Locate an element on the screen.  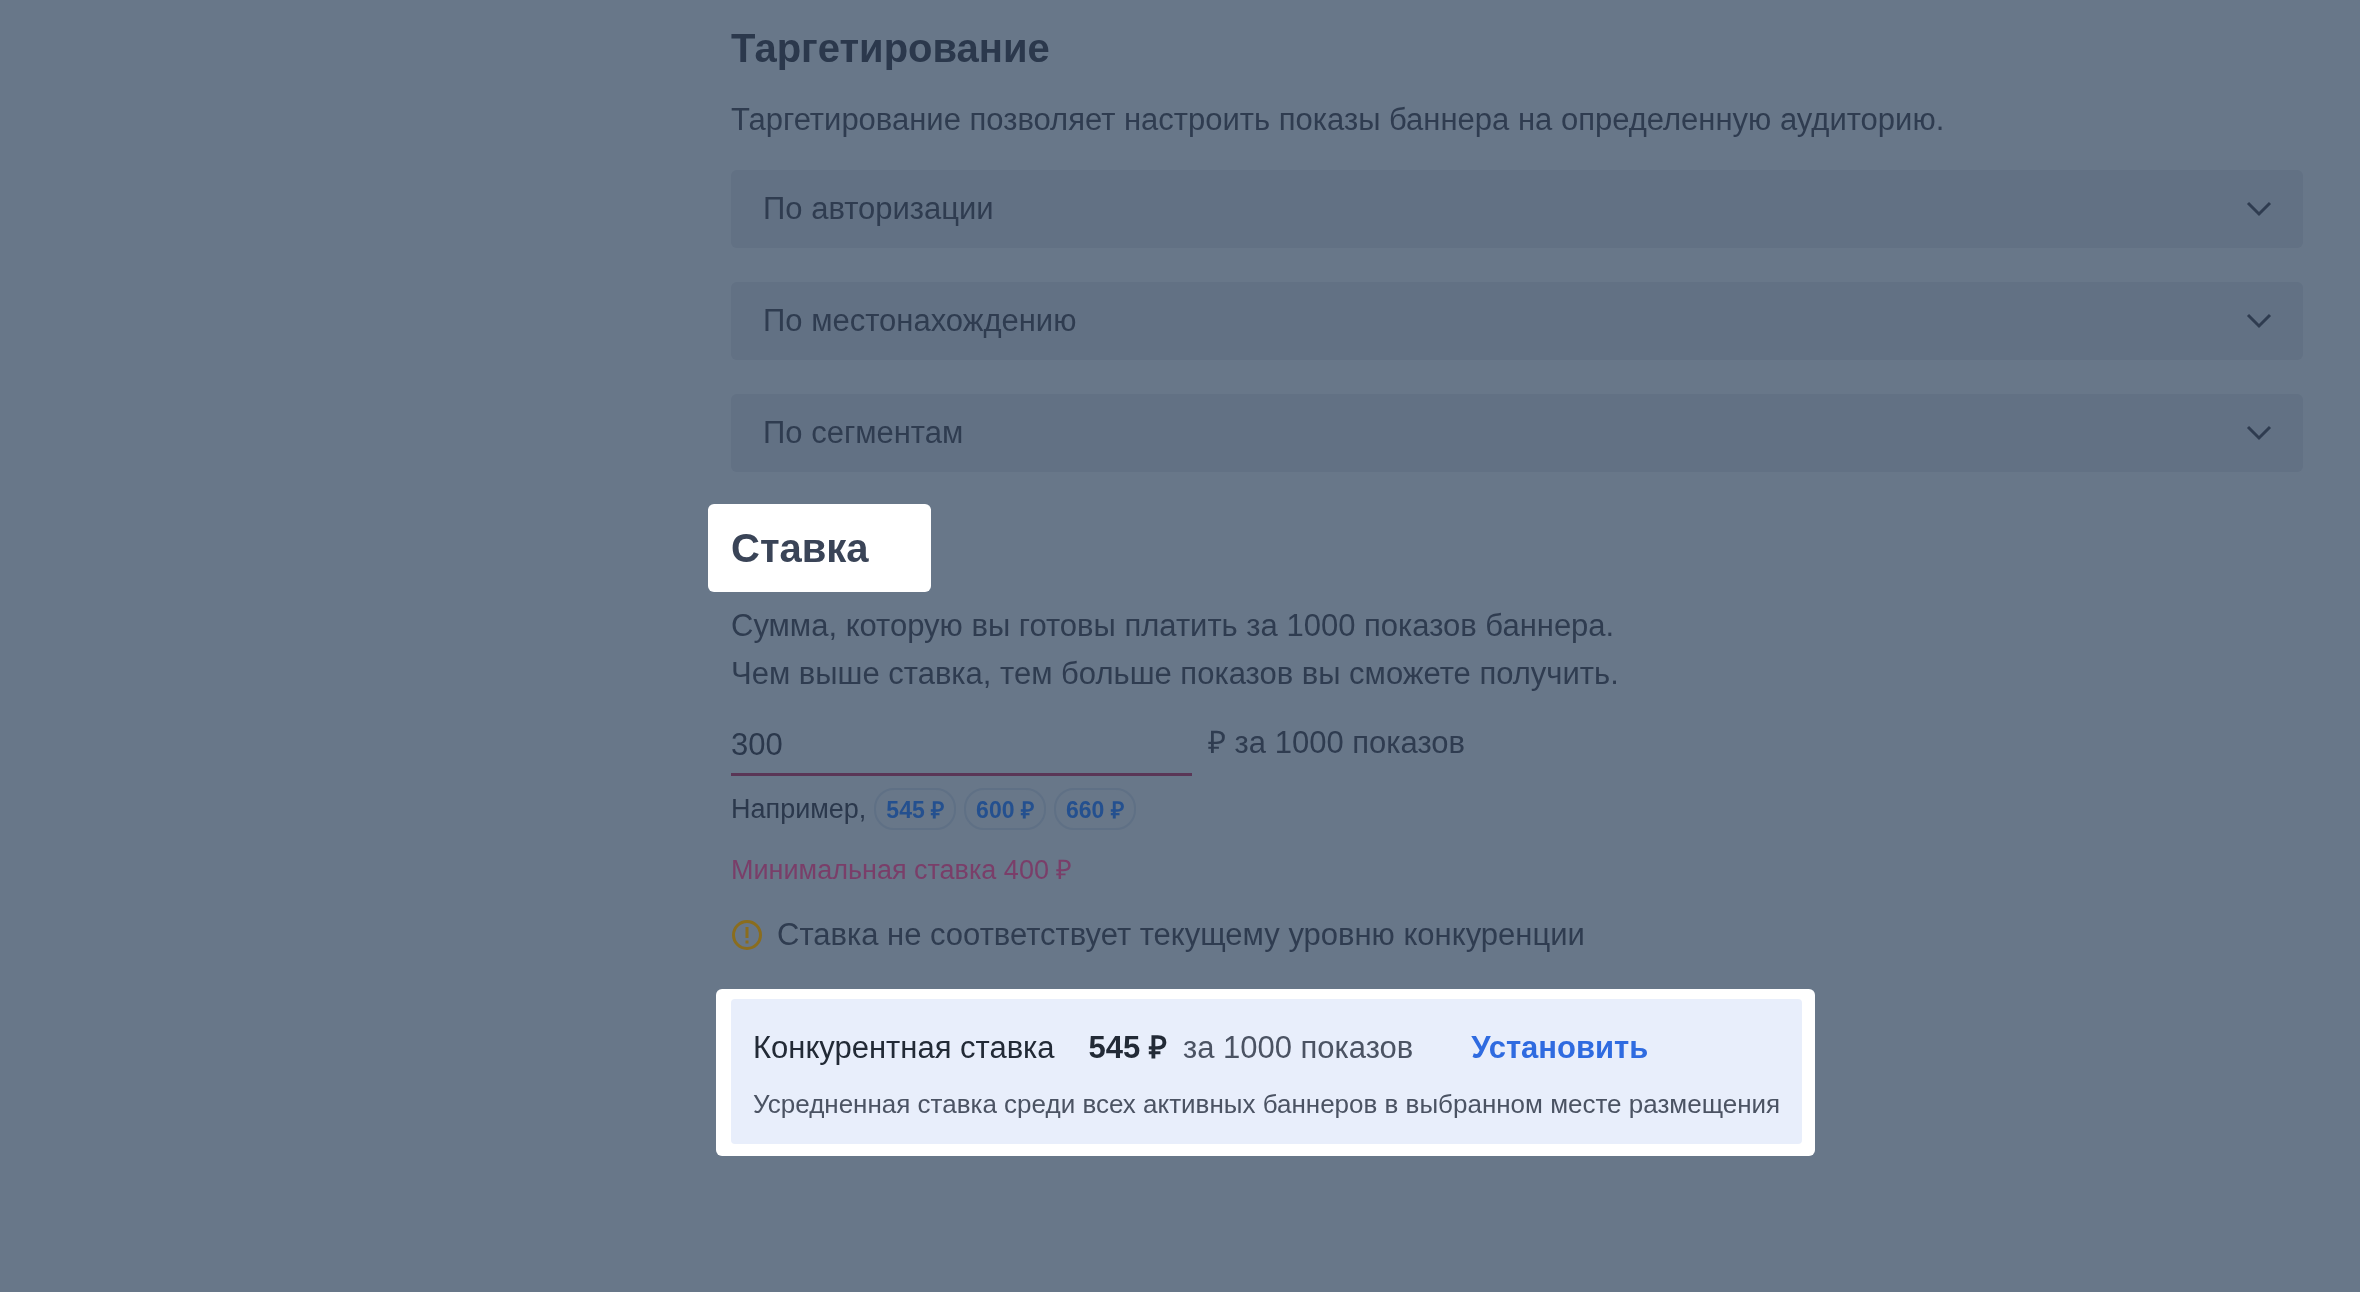
example-chip: 600 ₽ is located at coordinates (1005, 809).